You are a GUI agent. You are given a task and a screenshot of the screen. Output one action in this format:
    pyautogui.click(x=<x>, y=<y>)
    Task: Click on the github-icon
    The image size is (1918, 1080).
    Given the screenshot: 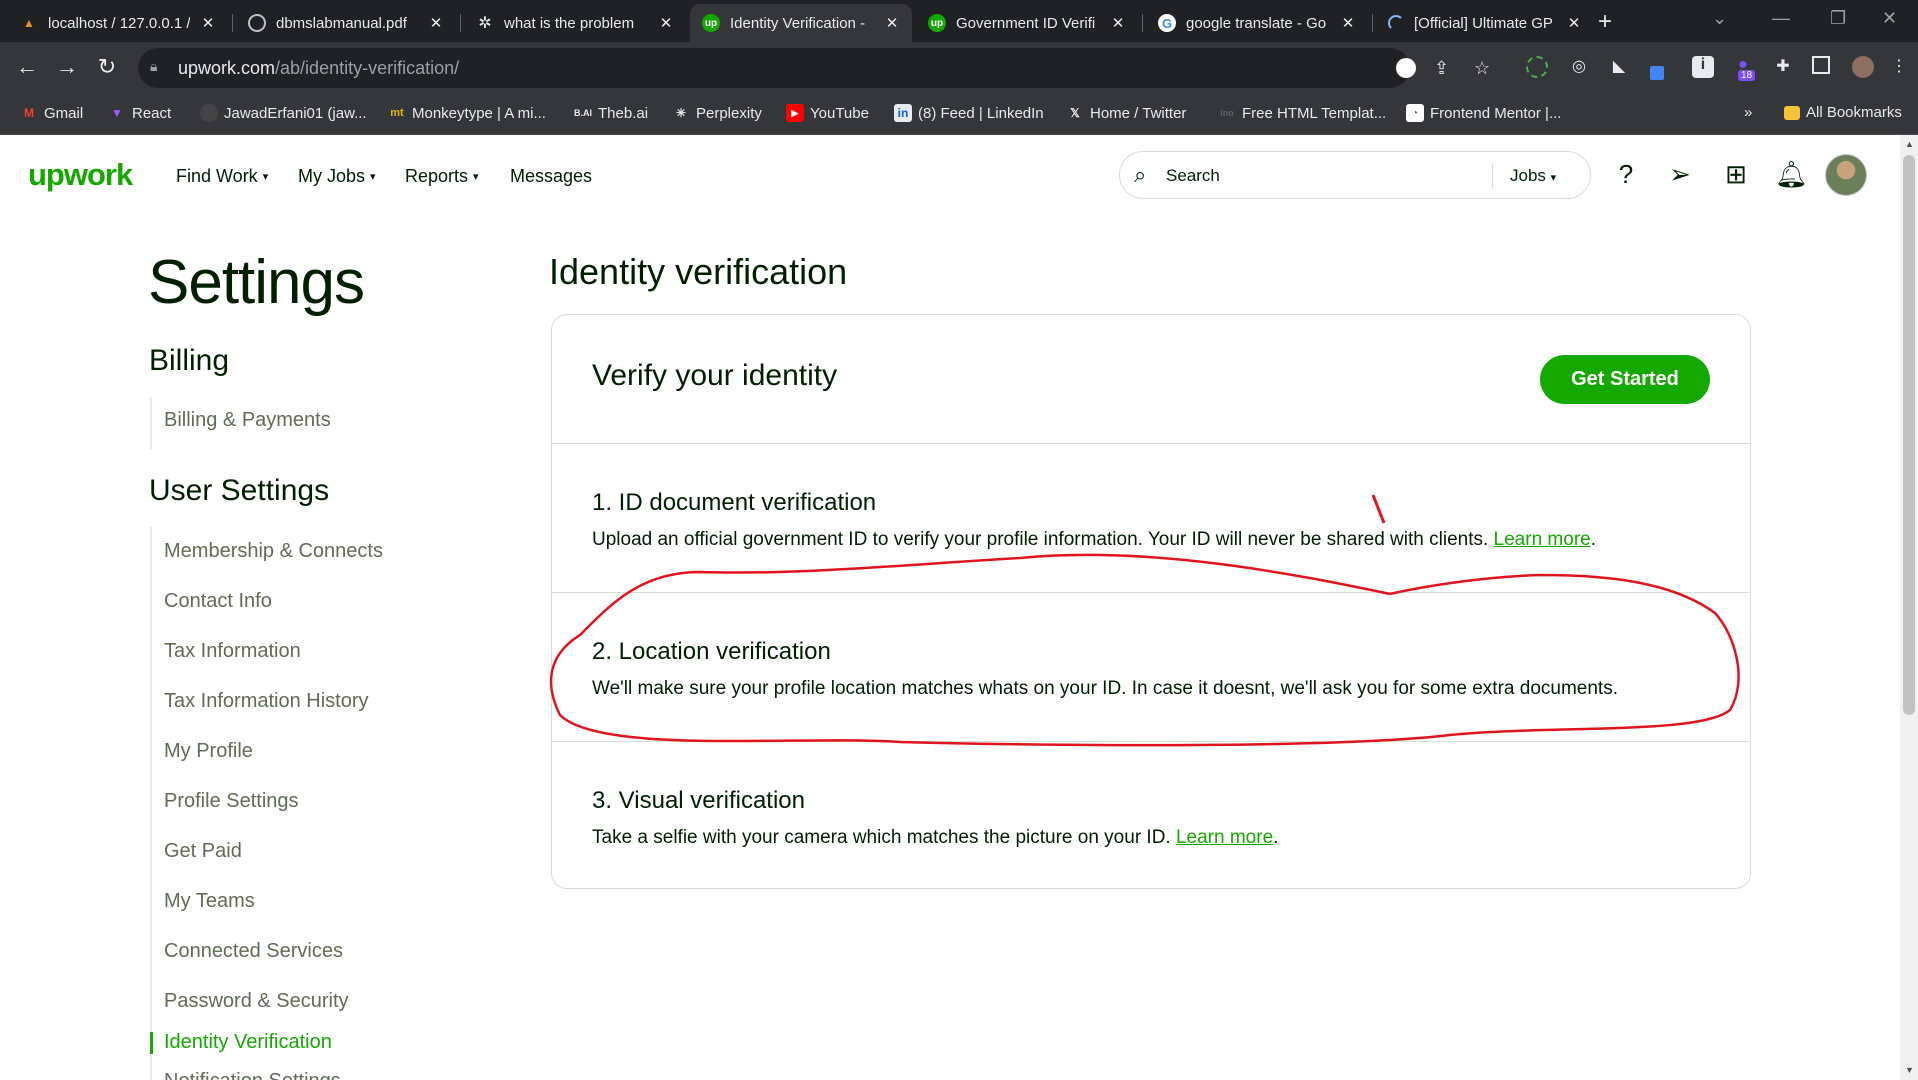 What is the action you would take?
    pyautogui.click(x=209, y=113)
    